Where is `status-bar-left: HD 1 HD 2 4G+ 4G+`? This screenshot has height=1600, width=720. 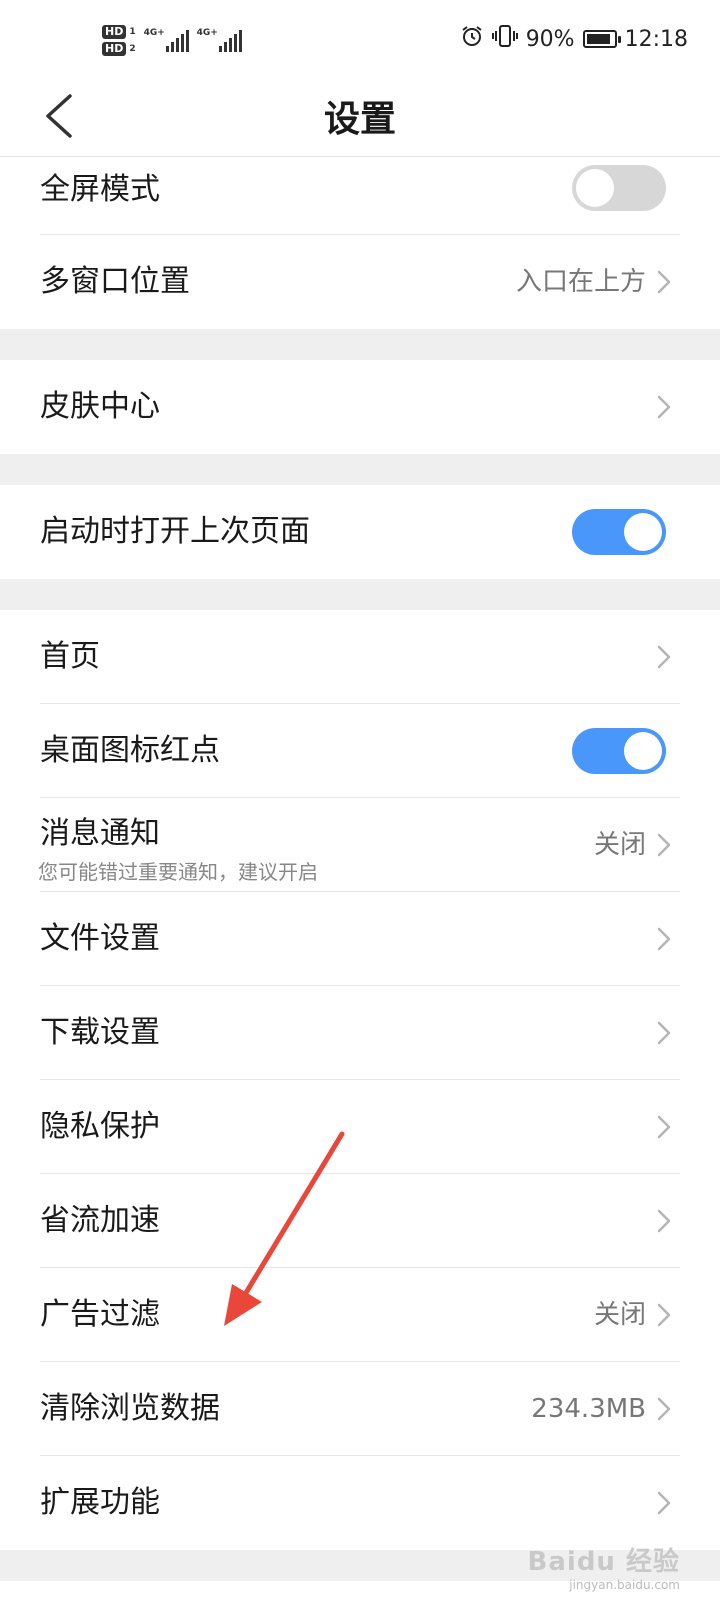 status-bar-left: HD 1 HD 2 4G+ 4G+ is located at coordinates (172, 40).